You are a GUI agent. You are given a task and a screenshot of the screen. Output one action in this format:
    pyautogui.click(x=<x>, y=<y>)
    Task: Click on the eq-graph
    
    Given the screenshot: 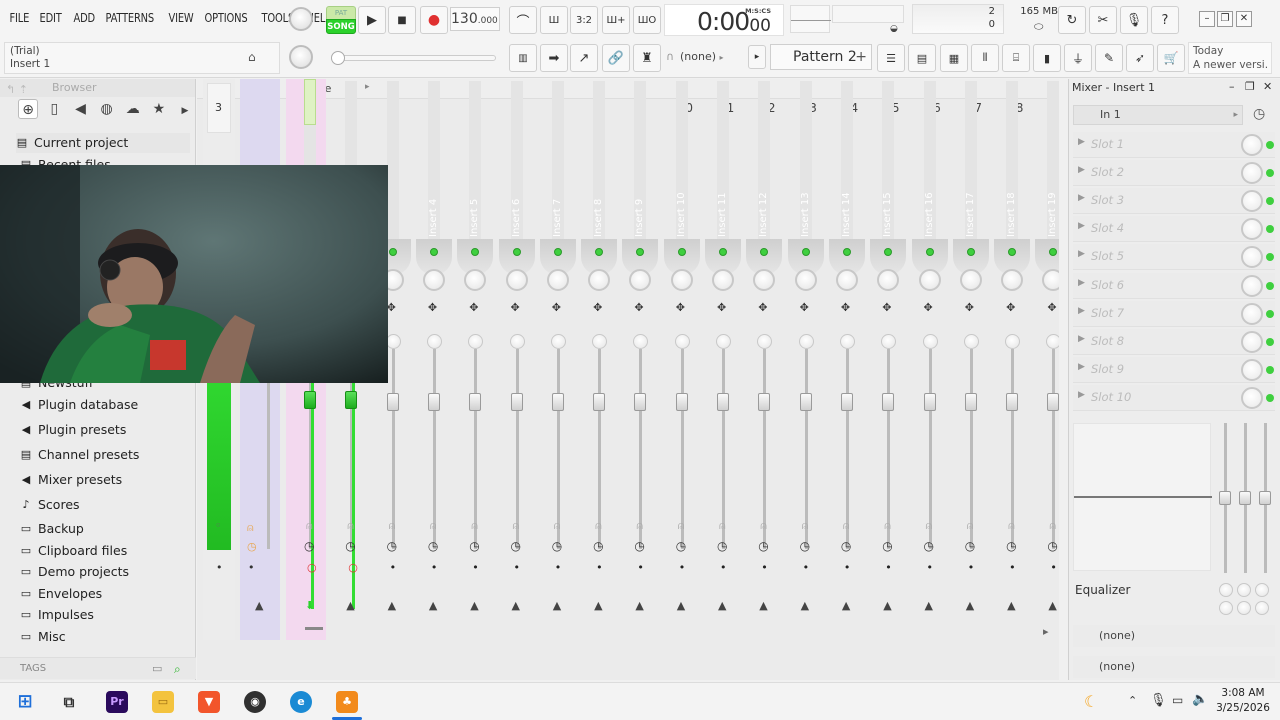 What is the action you would take?
    pyautogui.click(x=1142, y=497)
    